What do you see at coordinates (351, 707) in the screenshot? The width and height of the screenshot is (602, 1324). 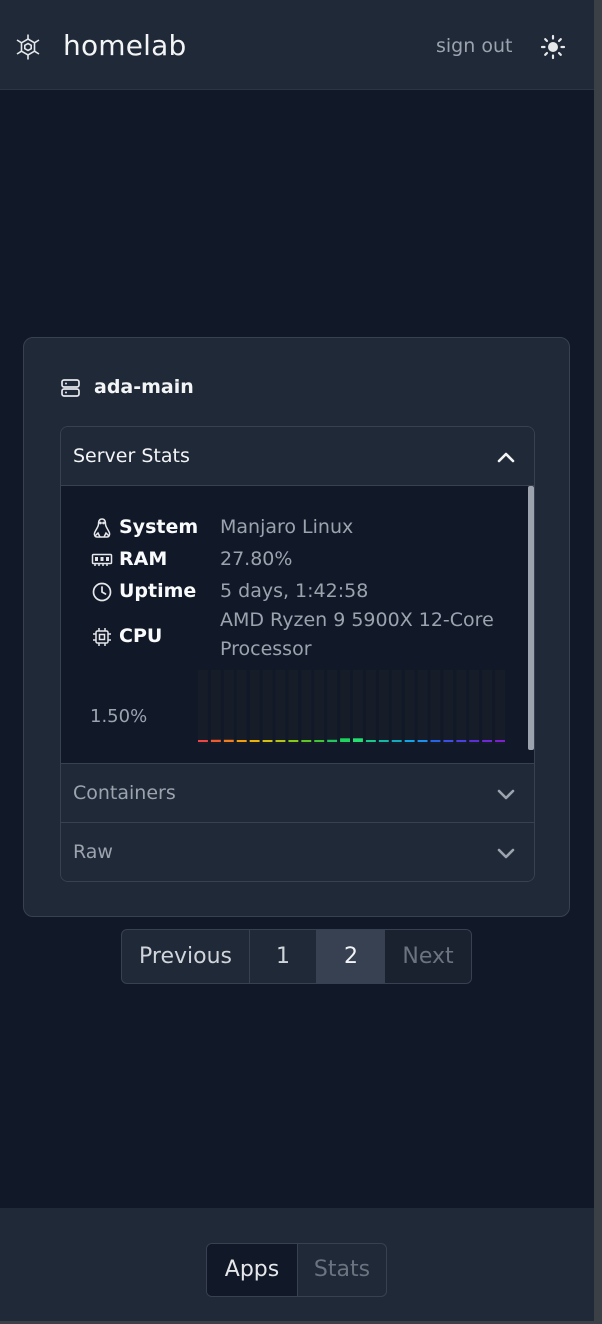 I see `cpu-core-bars` at bounding box center [351, 707].